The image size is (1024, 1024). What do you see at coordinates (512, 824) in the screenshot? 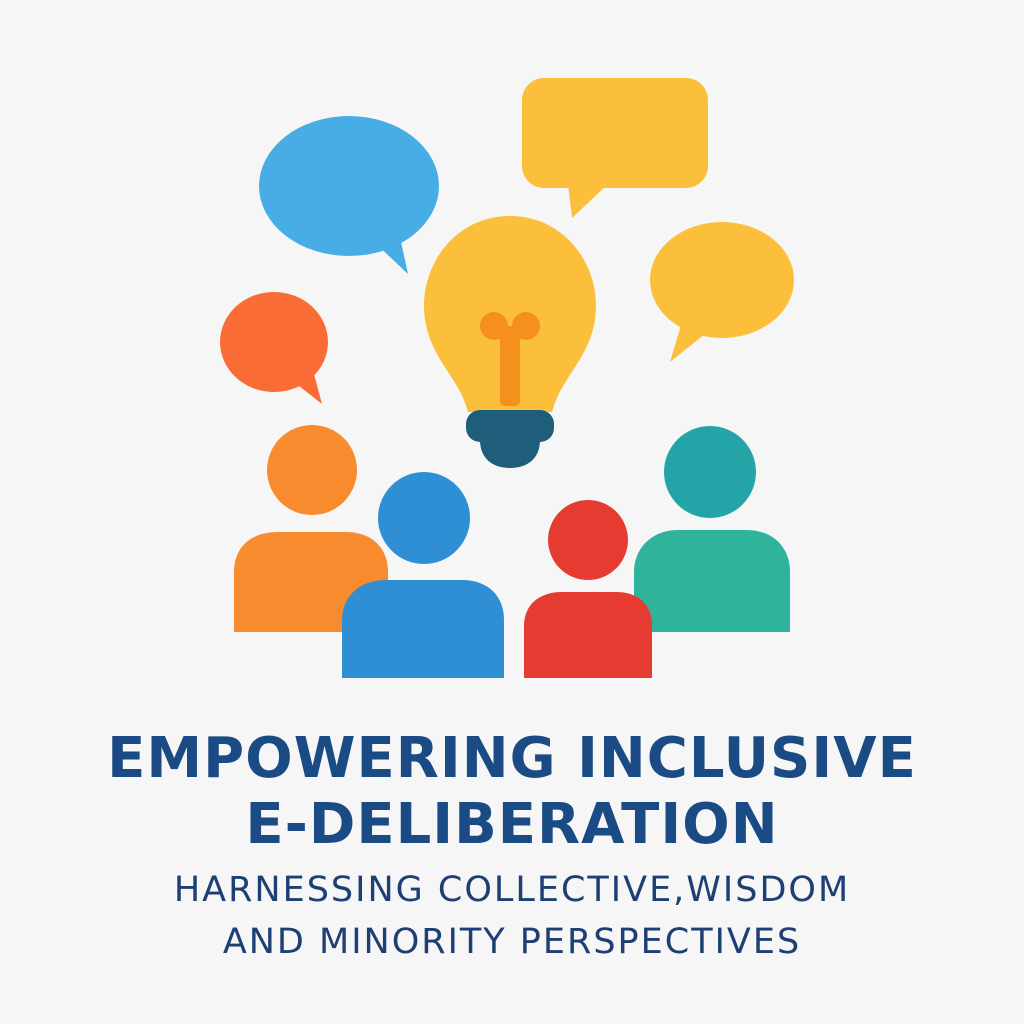
I see `title-line-2: E-DELIBERATION` at bounding box center [512, 824].